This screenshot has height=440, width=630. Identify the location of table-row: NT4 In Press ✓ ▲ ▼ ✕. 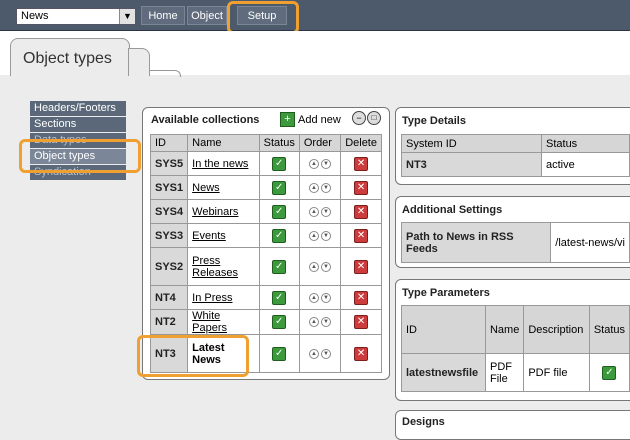
(265, 297).